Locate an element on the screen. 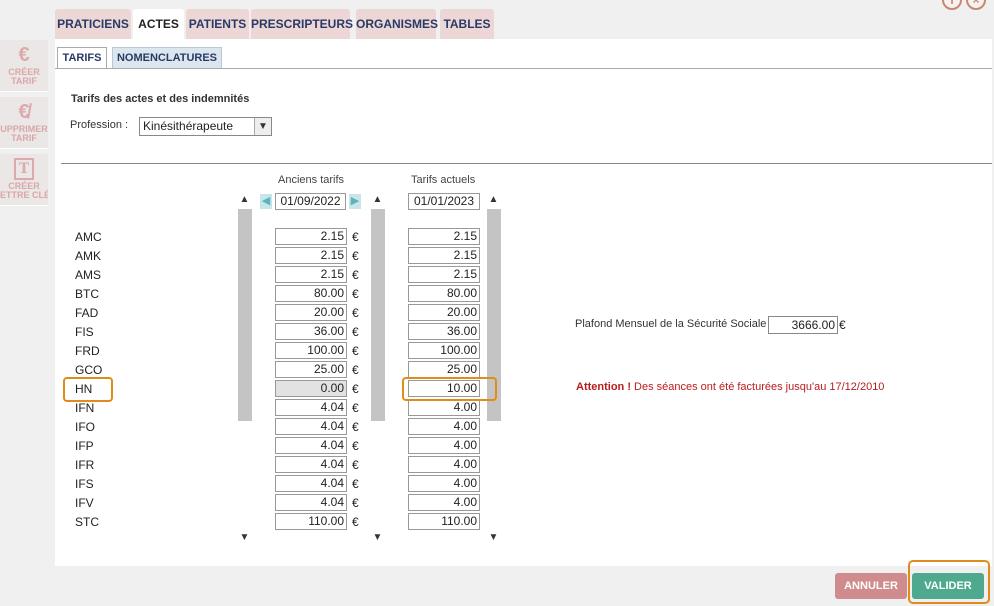  new-tarif-field-amk: 2.15 is located at coordinates (444, 255).